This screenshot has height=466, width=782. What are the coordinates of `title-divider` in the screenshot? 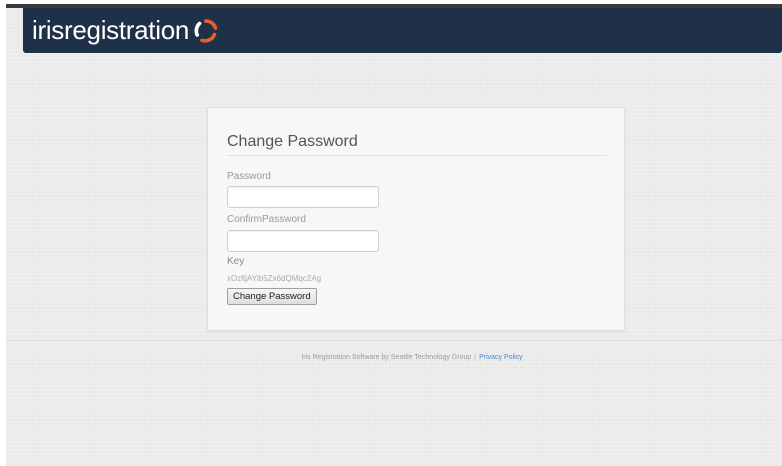 It's located at (417, 155).